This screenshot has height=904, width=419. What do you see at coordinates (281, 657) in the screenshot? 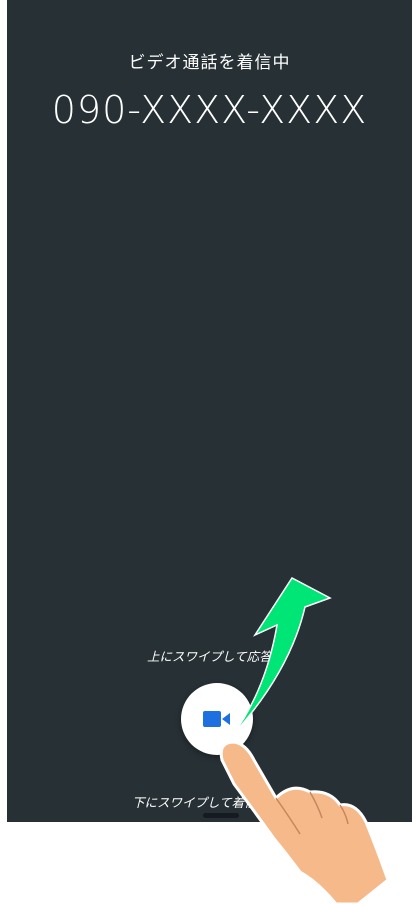
I see `swipe-arrow-icon` at bounding box center [281, 657].